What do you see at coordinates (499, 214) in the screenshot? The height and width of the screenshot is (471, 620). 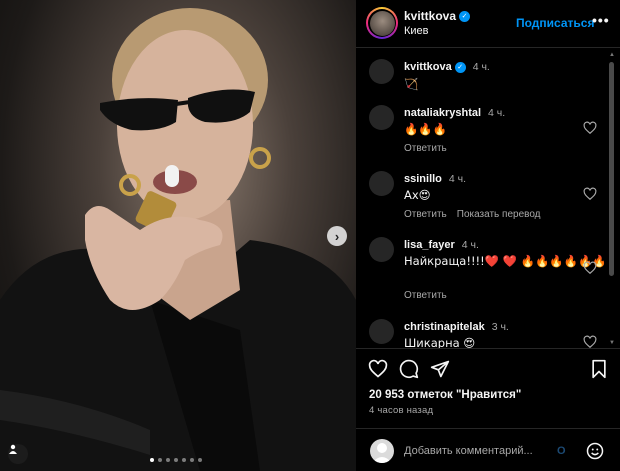 I see `show-translation-button: Показать перевод` at bounding box center [499, 214].